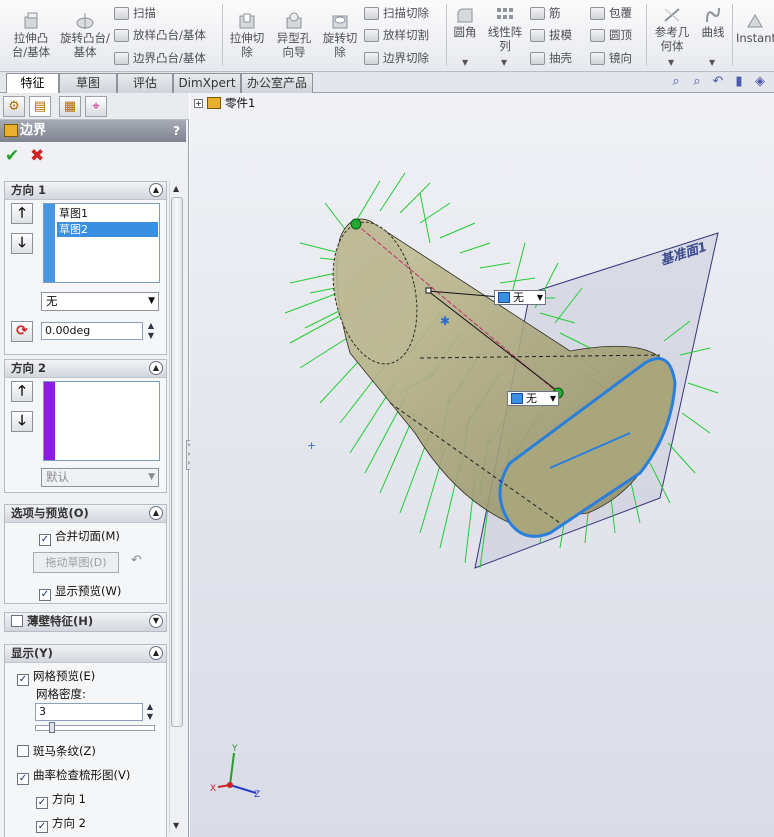  What do you see at coordinates (676, 82) in the screenshot?
I see `zoom-to-fit-icon: ⌕` at bounding box center [676, 82].